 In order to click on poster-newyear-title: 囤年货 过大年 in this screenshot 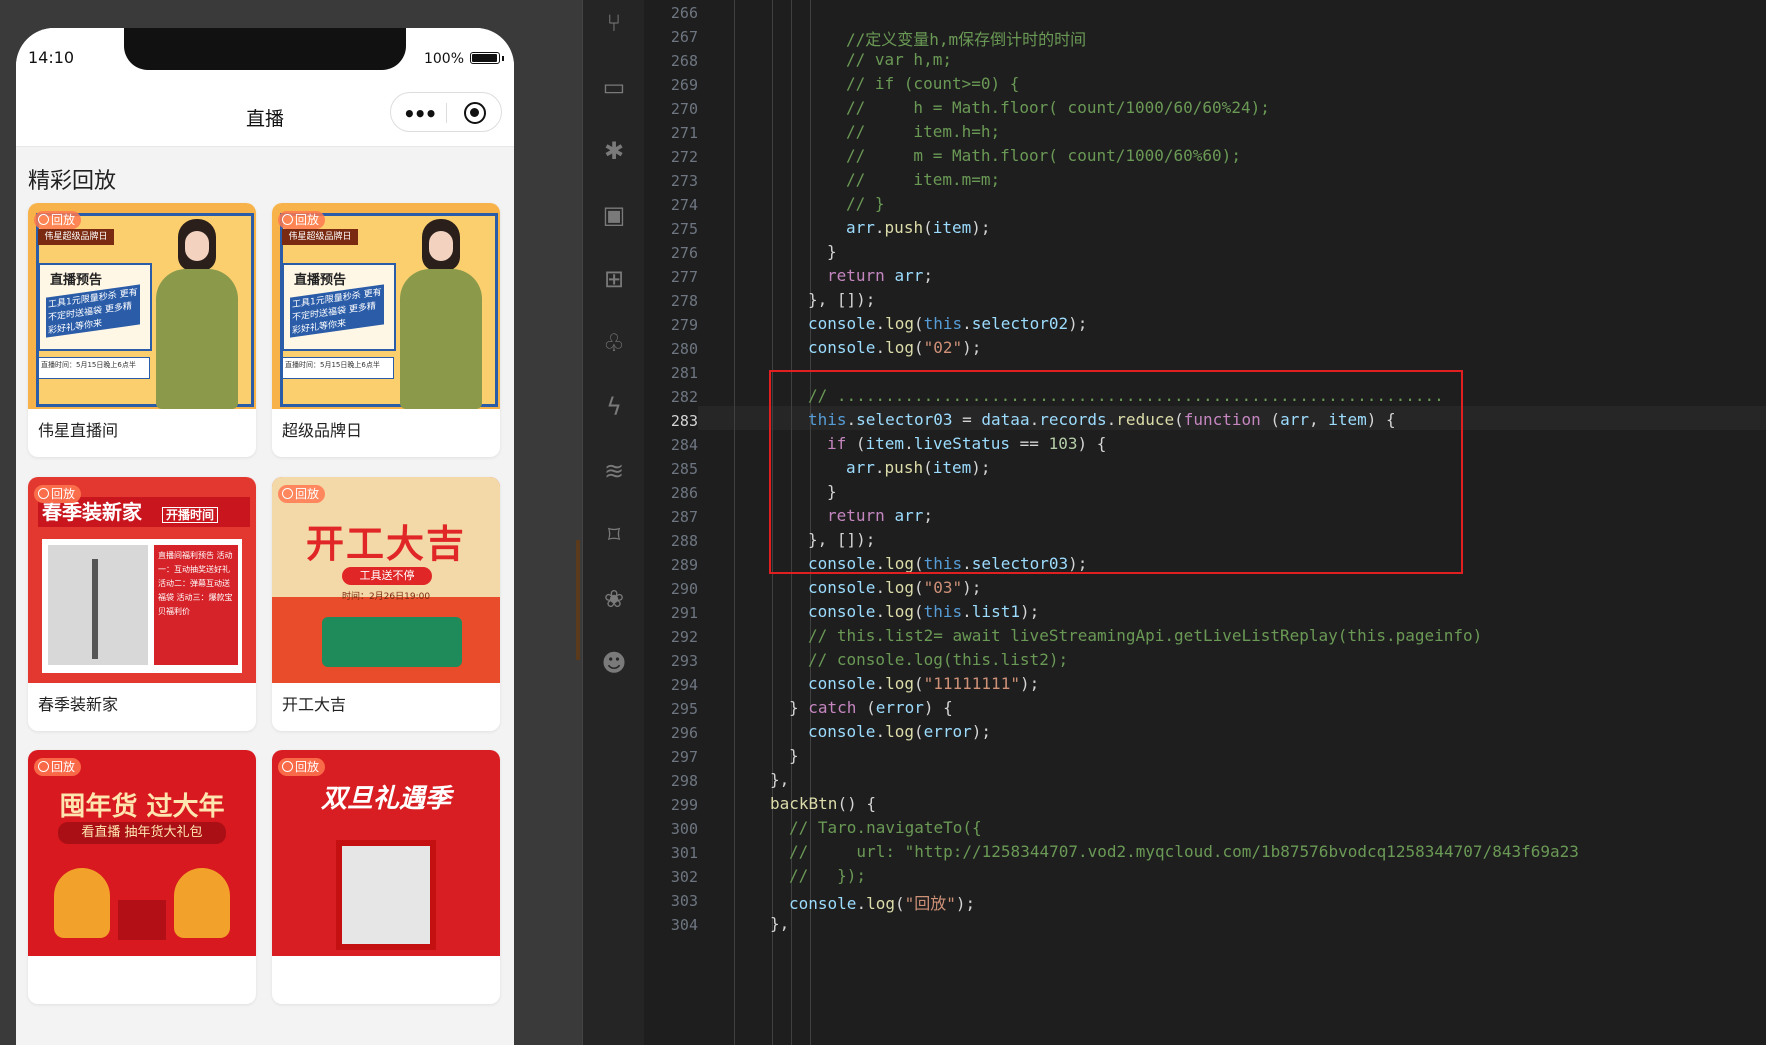, I will do `click(142, 807)`.